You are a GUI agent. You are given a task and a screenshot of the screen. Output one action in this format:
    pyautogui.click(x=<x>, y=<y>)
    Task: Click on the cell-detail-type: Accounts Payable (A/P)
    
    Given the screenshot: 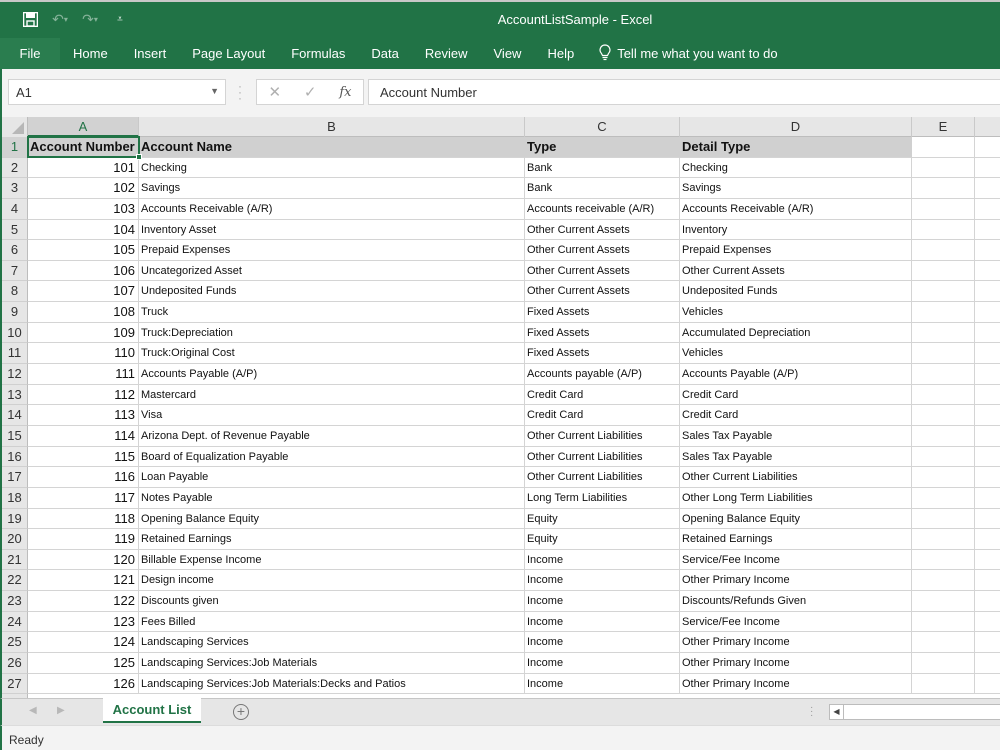 What is the action you would take?
    pyautogui.click(x=796, y=374)
    